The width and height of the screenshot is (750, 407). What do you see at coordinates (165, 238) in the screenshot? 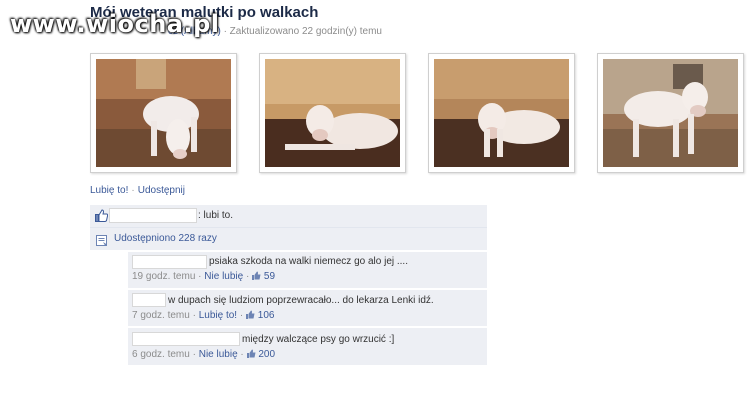
I see `shares-count-link: Udostępniono 228 razy` at bounding box center [165, 238].